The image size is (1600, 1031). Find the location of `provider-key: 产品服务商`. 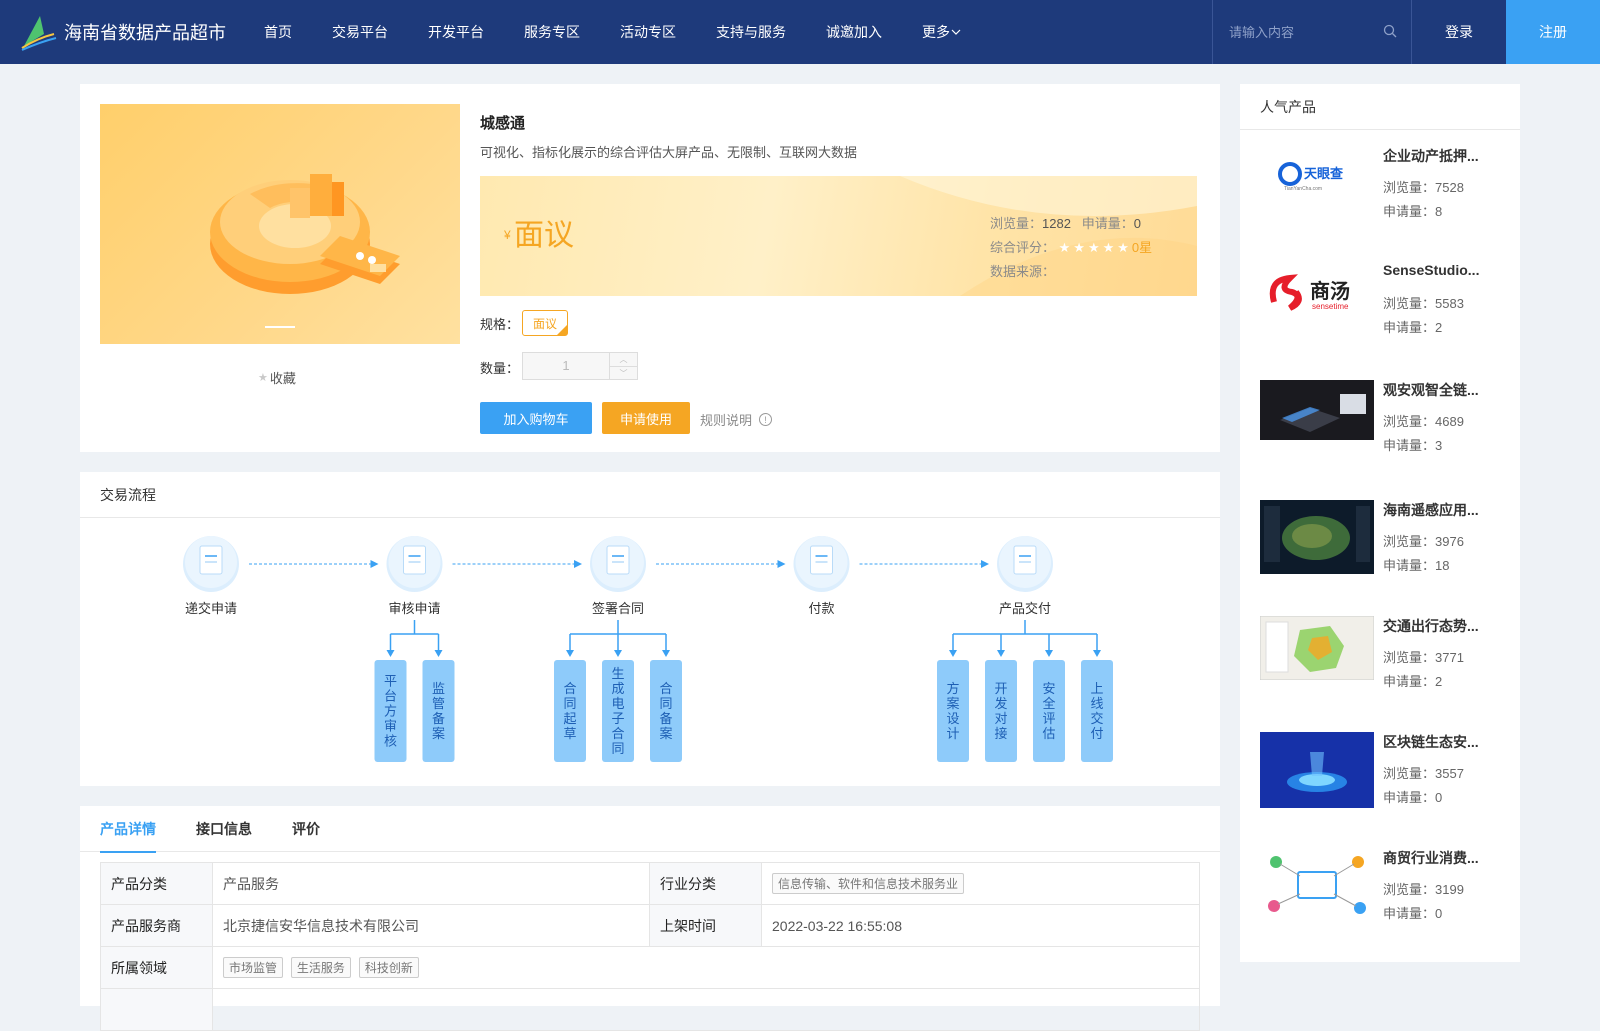

provider-key: 产品服务商 is located at coordinates (156, 925).